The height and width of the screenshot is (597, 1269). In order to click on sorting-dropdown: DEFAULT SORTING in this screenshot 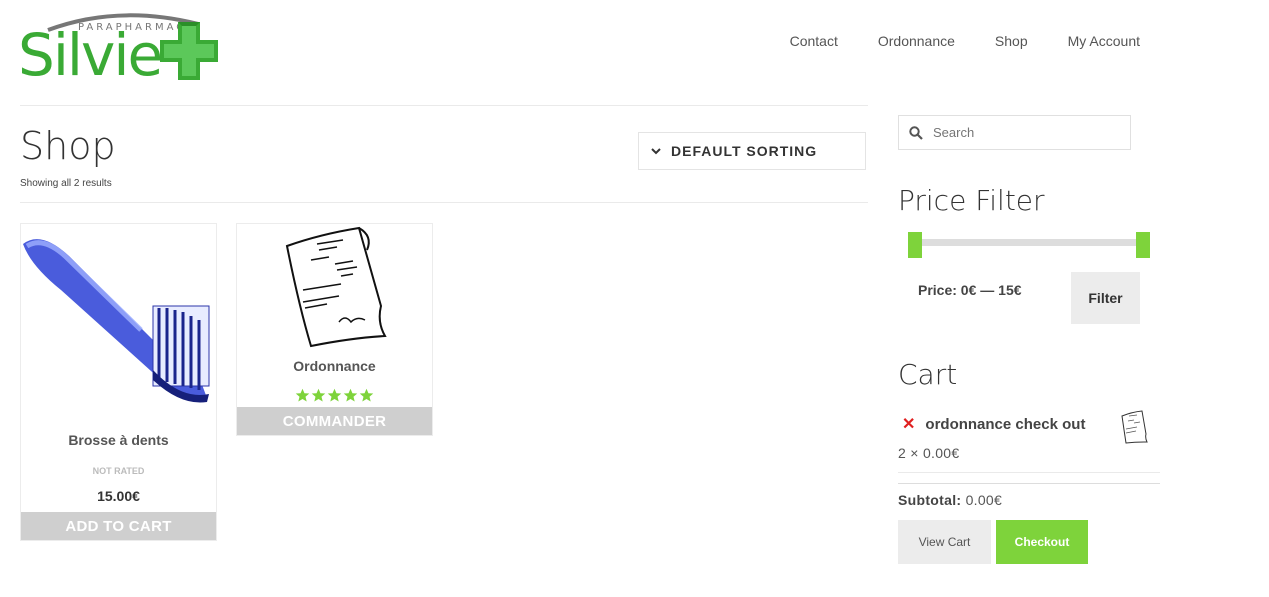, I will do `click(752, 151)`.